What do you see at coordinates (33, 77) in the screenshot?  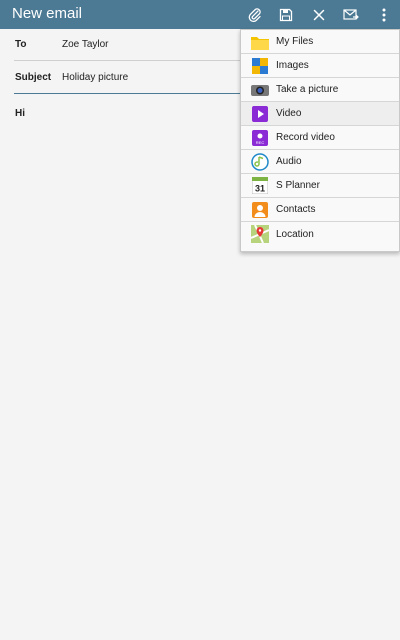 I see `subject-label: Subject` at bounding box center [33, 77].